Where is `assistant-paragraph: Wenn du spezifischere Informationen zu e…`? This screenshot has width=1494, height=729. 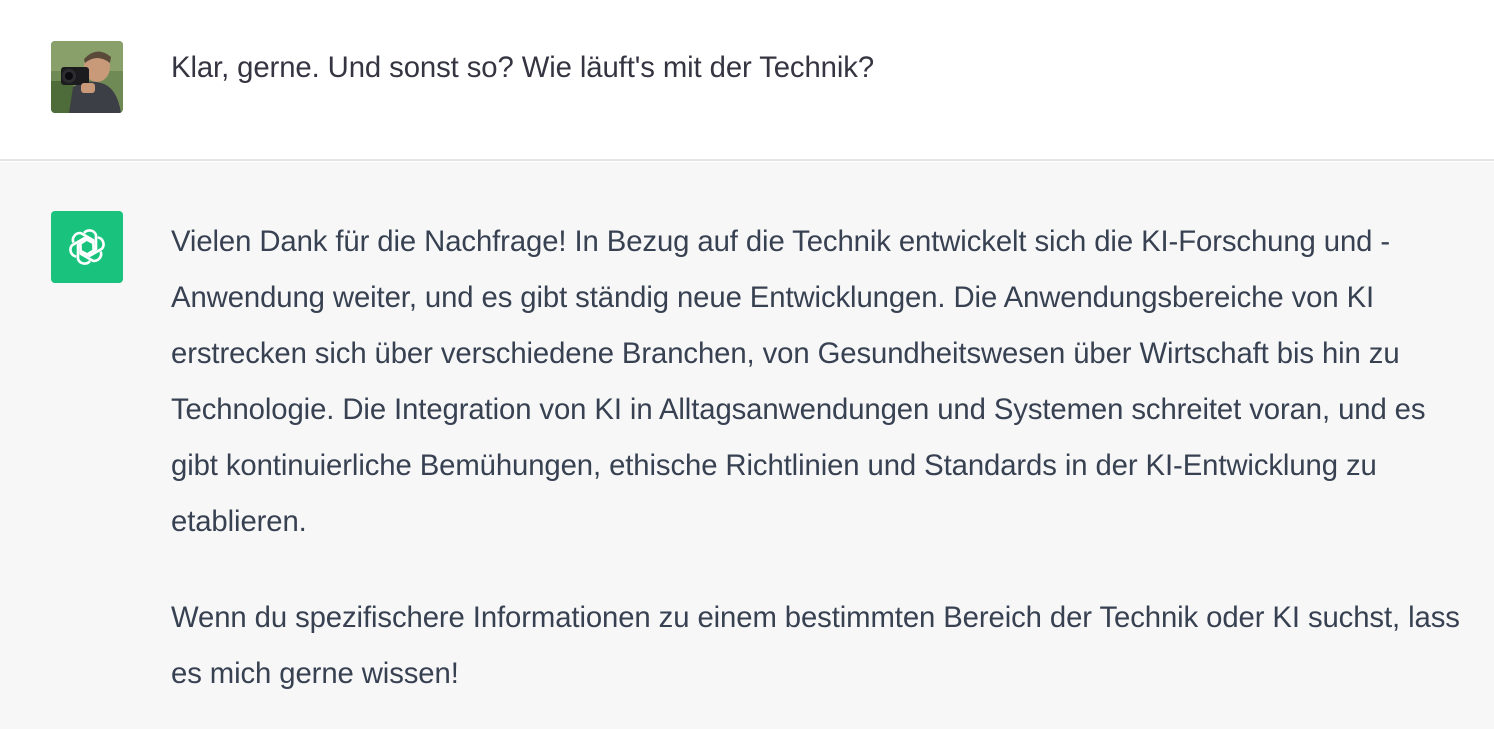
assistant-paragraph: Wenn du spezifischere Informationen zu e… is located at coordinates (815, 645).